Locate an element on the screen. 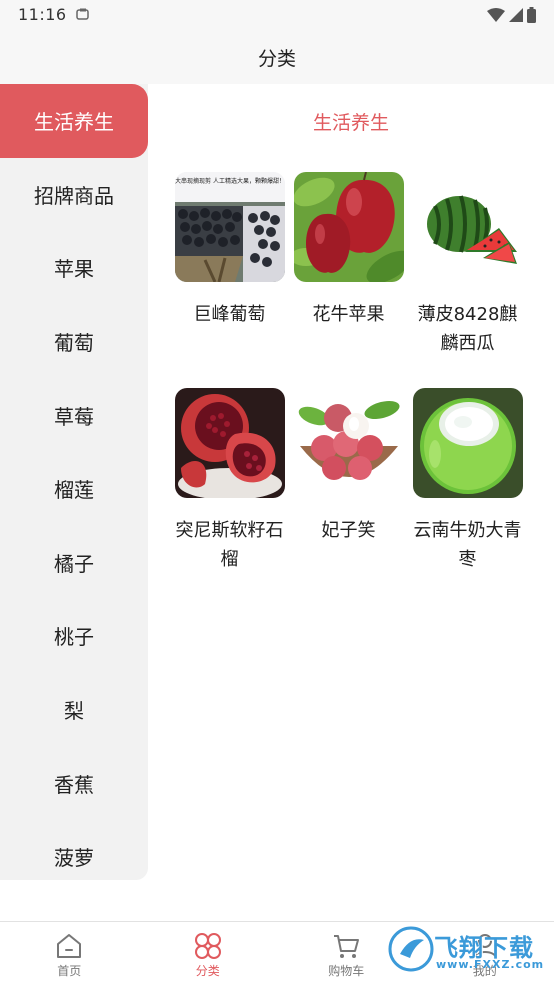 This screenshot has height=984, width=554. sidebar-item-peach: 桃子 is located at coordinates (74, 636).